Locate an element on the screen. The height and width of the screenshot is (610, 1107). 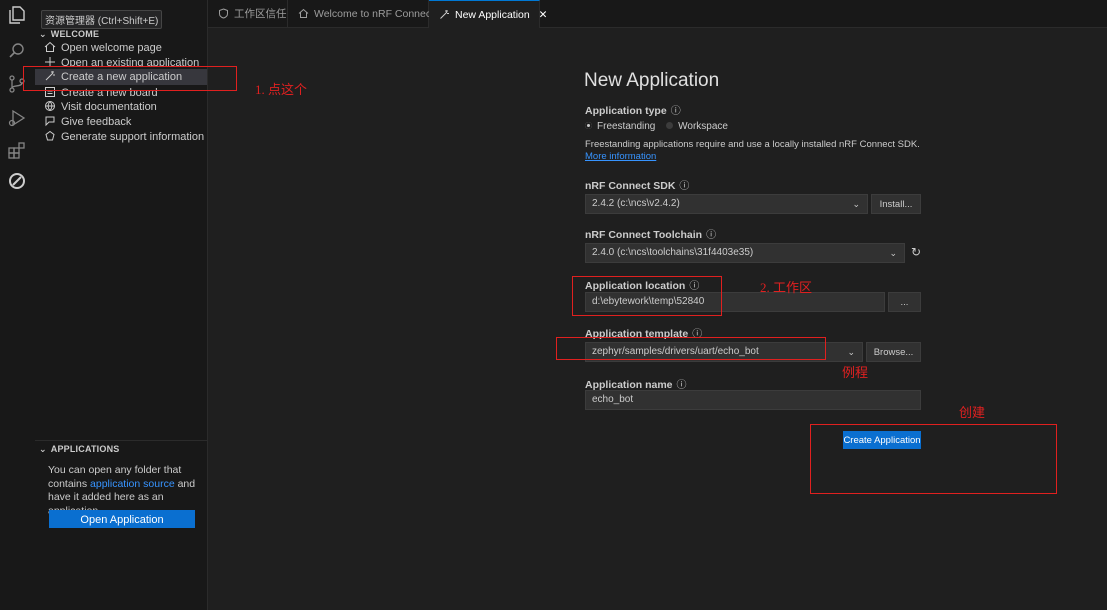
annotation-box-location is located at coordinates (647, 296).